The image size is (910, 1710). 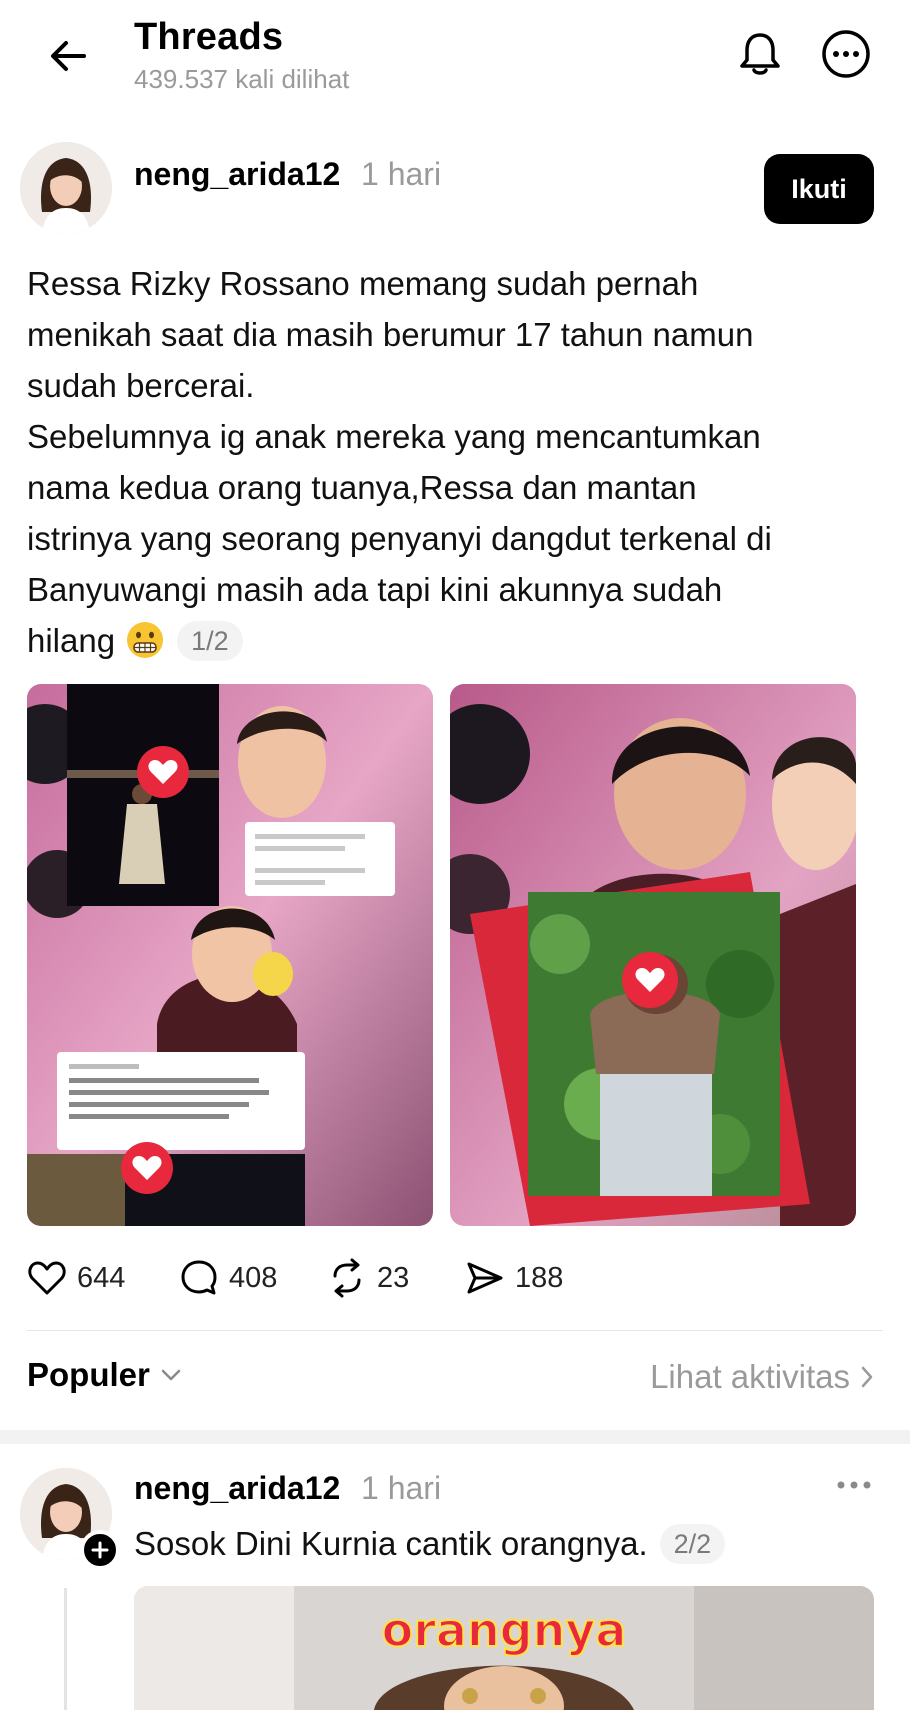 I want to click on sort-label: Populer, so click(x=88, y=1374).